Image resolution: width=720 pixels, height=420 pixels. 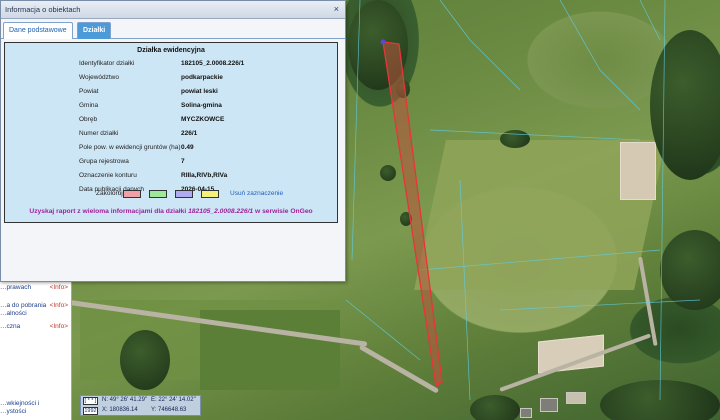 I want to click on field-label: Numer działki, so click(x=99, y=133).